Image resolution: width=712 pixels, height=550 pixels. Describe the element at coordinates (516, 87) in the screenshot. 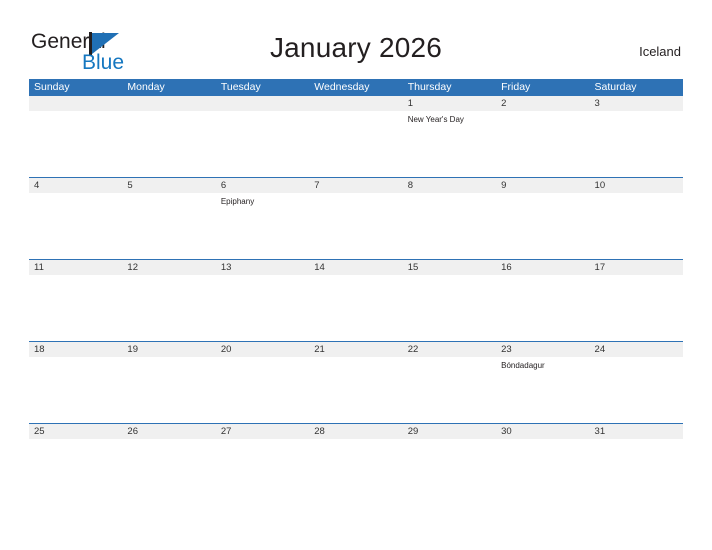

I see `weekday-header-friday: Friday` at that location.